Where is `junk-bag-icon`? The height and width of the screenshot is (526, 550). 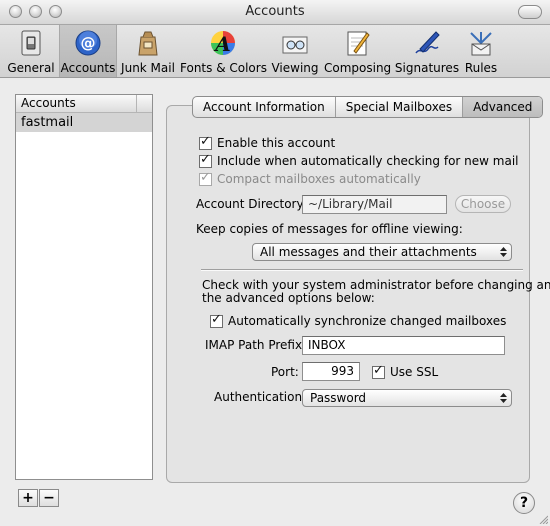 junk-bag-icon is located at coordinates (148, 43).